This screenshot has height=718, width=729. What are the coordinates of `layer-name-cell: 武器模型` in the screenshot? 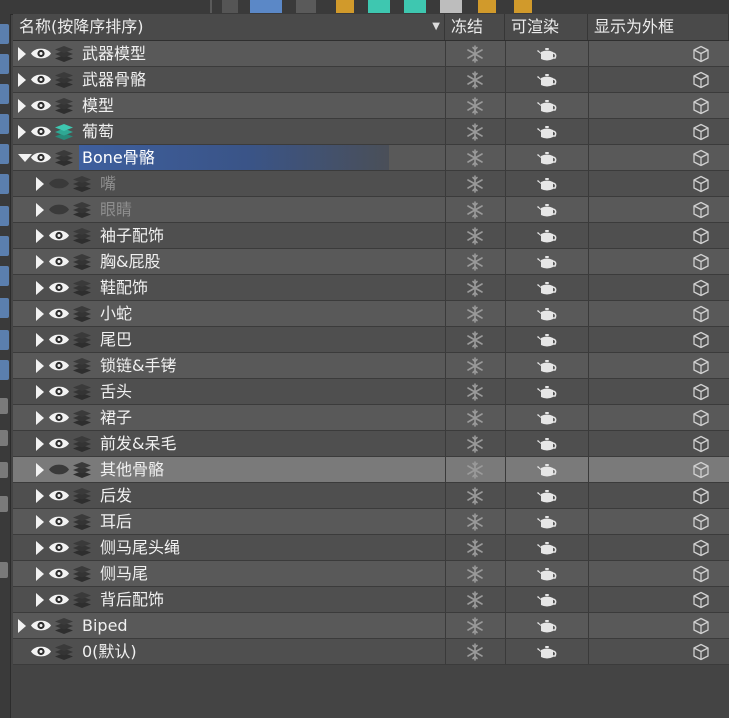 It's located at (229, 53).